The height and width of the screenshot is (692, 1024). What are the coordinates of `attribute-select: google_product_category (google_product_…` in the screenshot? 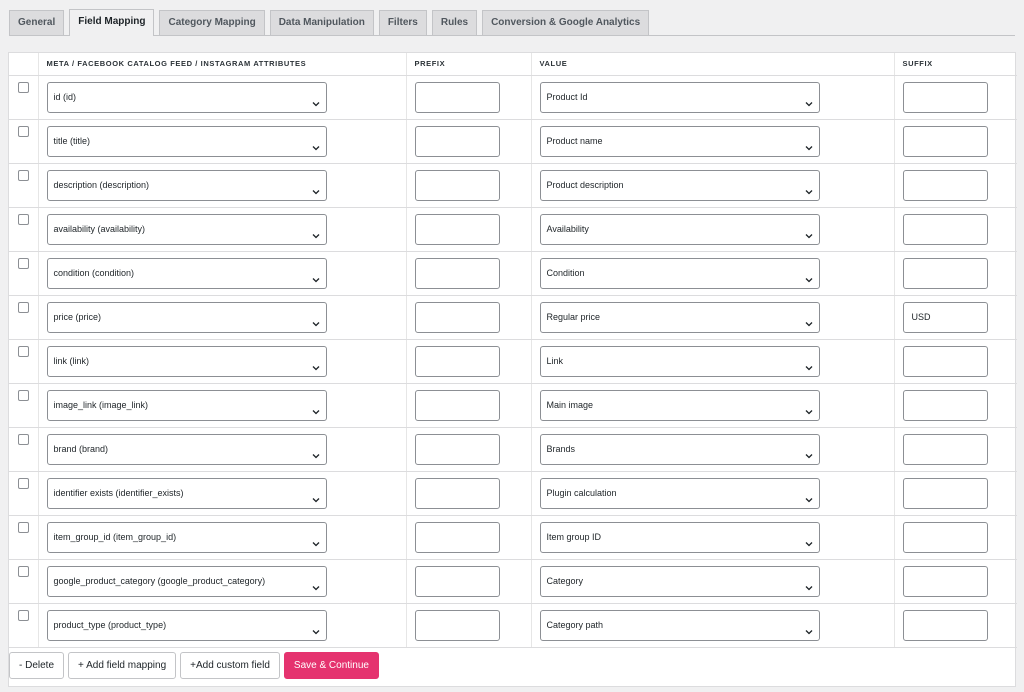 It's located at (186, 581).